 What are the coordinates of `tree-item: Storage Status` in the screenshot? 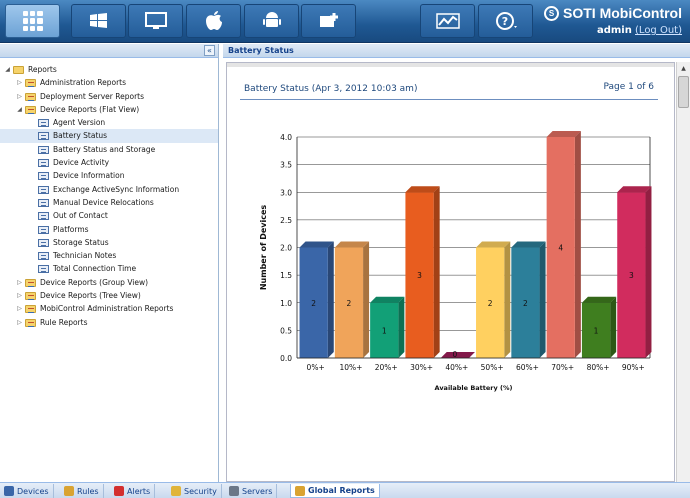 It's located at (109, 242).